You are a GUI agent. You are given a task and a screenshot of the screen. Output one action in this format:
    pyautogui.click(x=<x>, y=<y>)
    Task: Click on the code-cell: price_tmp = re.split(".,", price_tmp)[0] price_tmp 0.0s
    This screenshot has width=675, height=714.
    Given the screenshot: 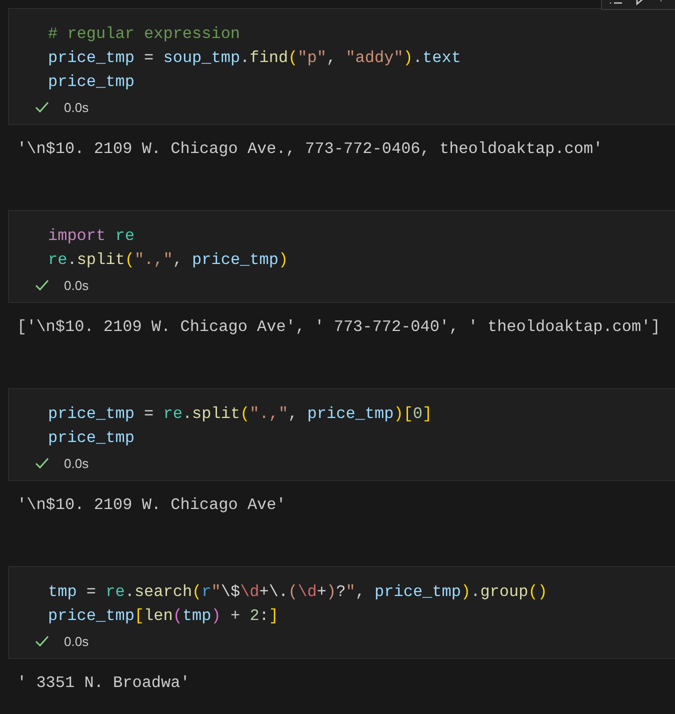 What is the action you would take?
    pyautogui.click(x=341, y=434)
    